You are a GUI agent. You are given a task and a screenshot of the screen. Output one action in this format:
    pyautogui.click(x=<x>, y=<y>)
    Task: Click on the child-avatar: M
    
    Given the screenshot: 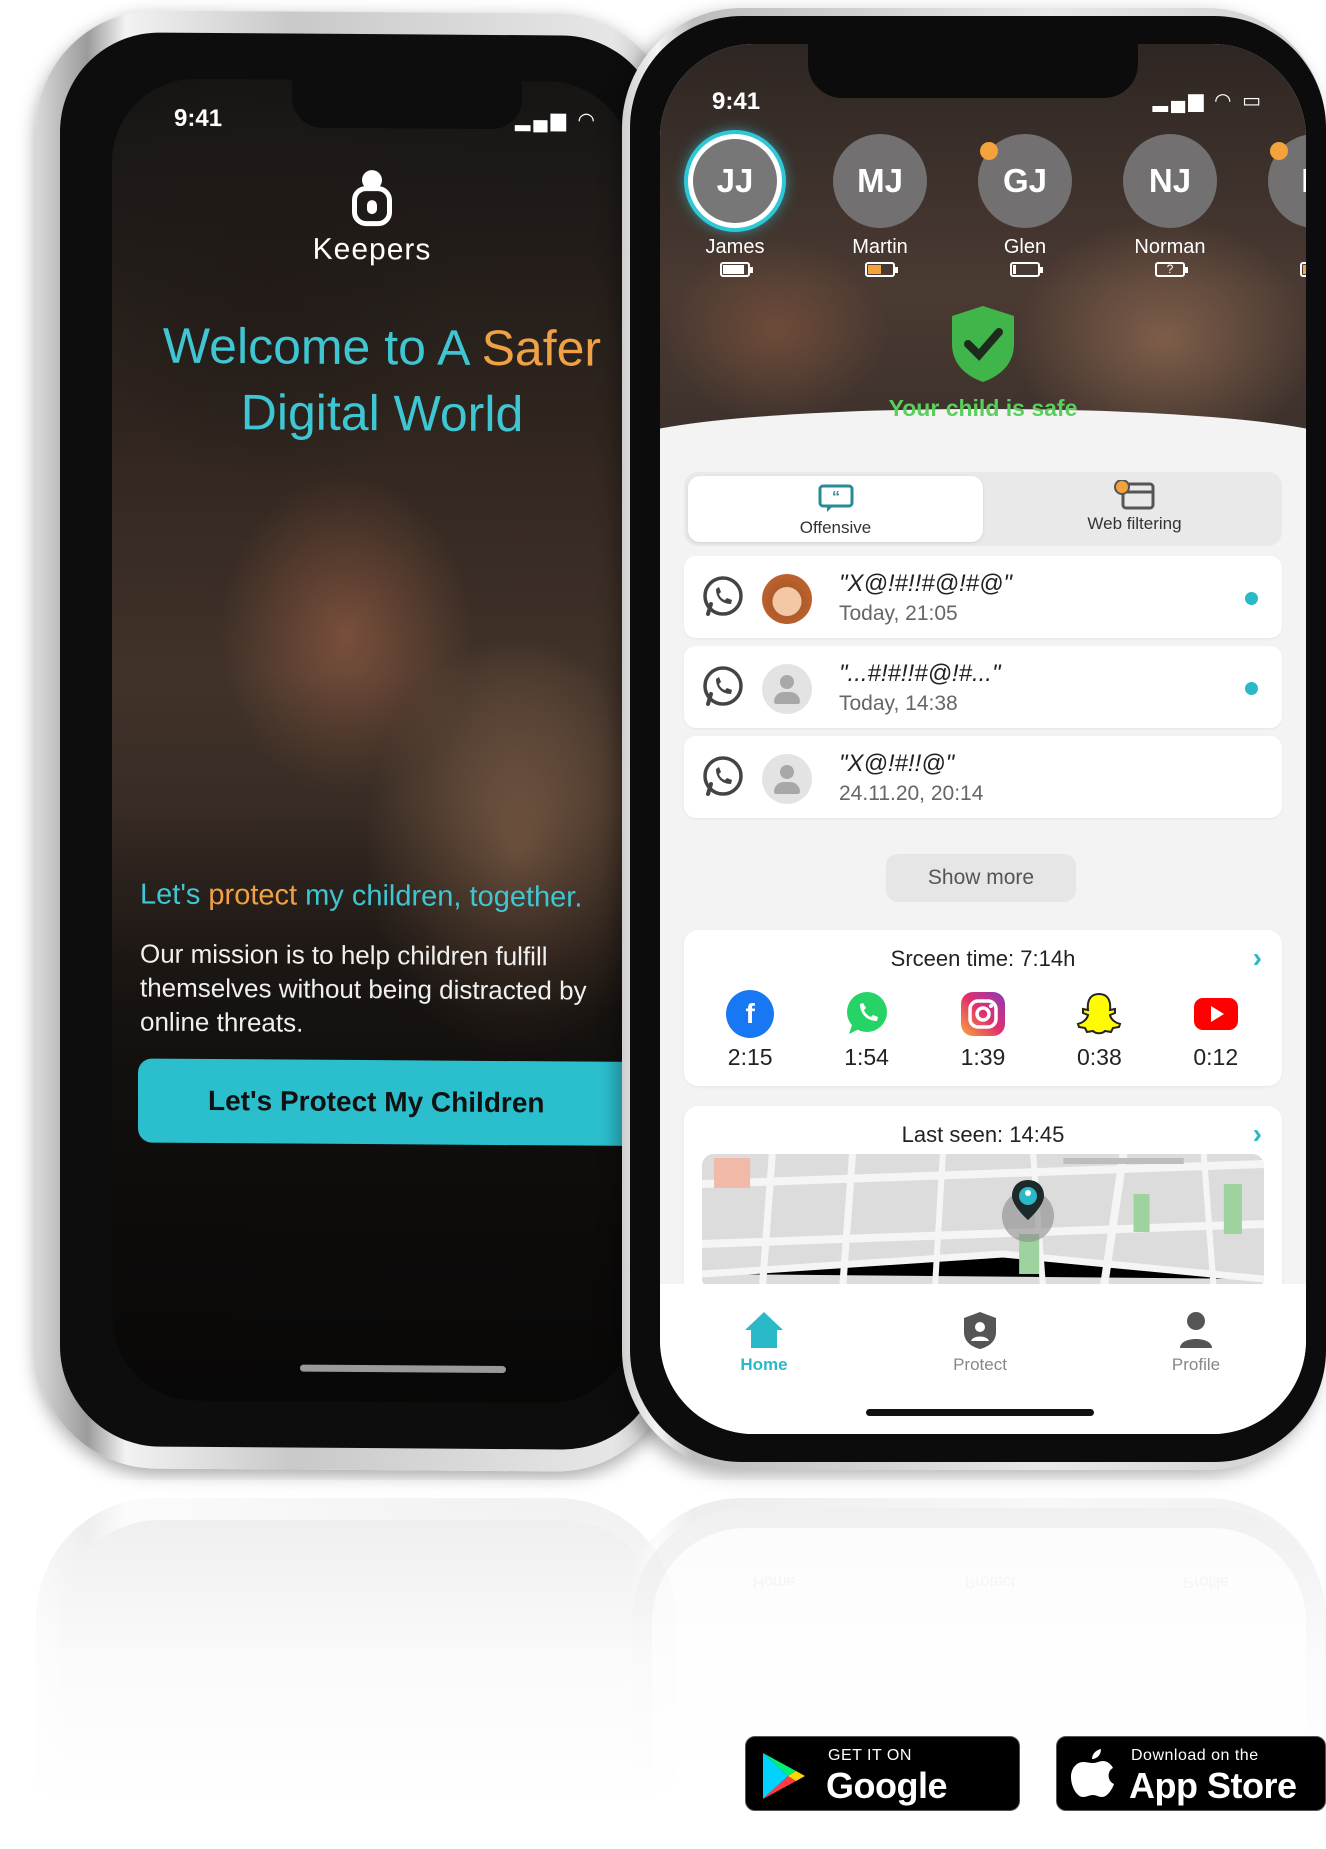 What is the action you would take?
    pyautogui.click(x=1287, y=181)
    